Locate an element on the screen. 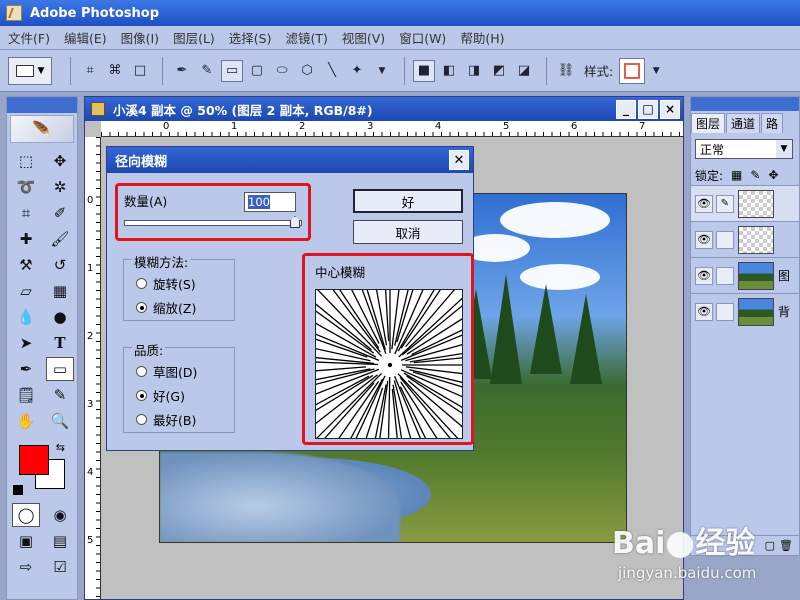 The image size is (800, 600). vertical-ruler: 0 1 2 3 4 5 is located at coordinates (93, 368).